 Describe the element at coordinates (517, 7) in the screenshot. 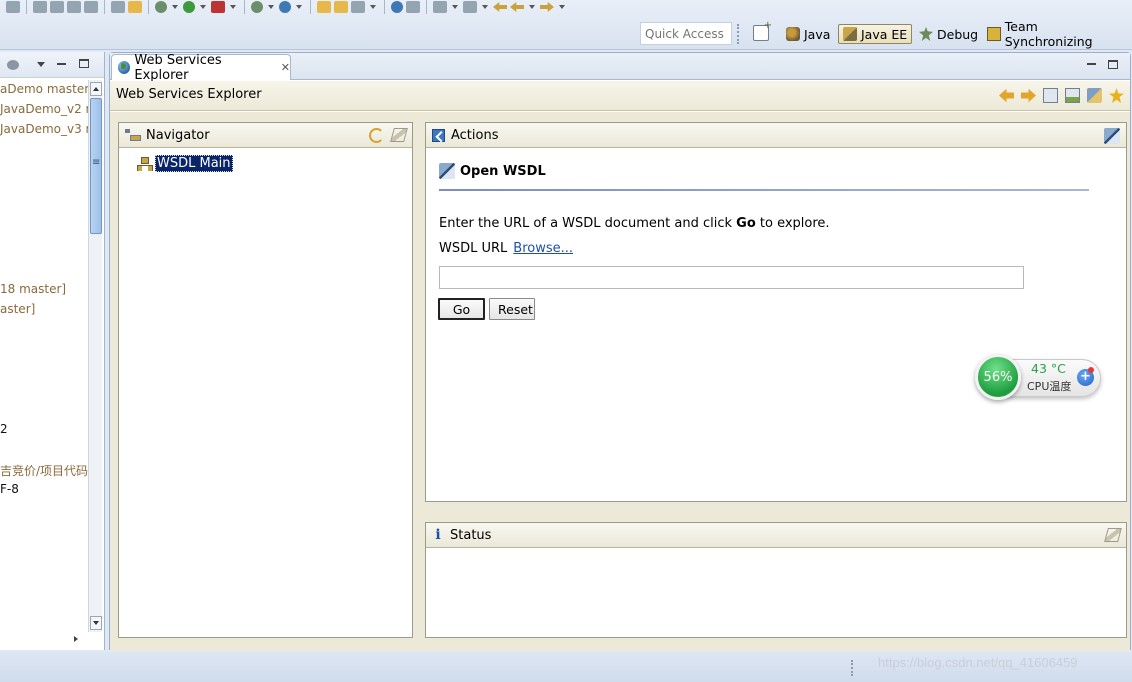

I see `back-icon` at that location.